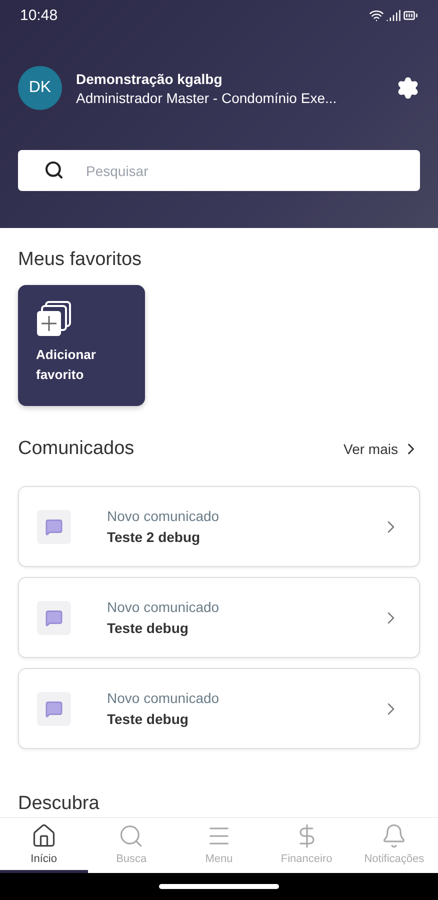 The width and height of the screenshot is (438, 900). What do you see at coordinates (408, 88) in the screenshot?
I see `settings-icon` at bounding box center [408, 88].